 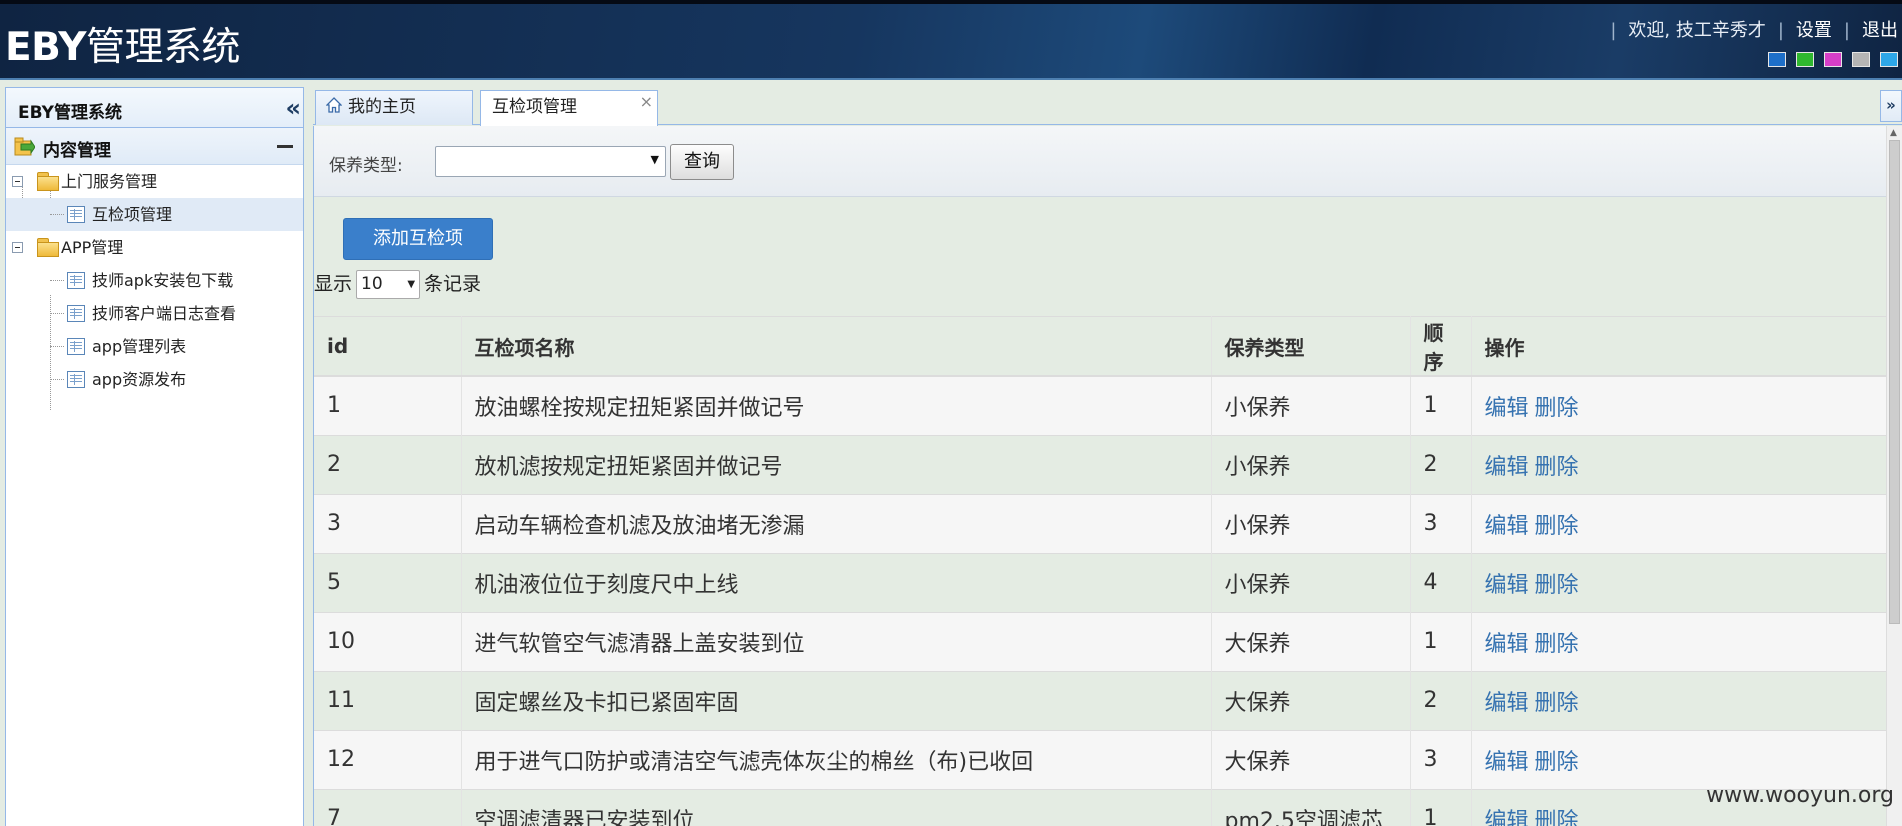 I want to click on cell-type: 大保养, so click(x=1311, y=759).